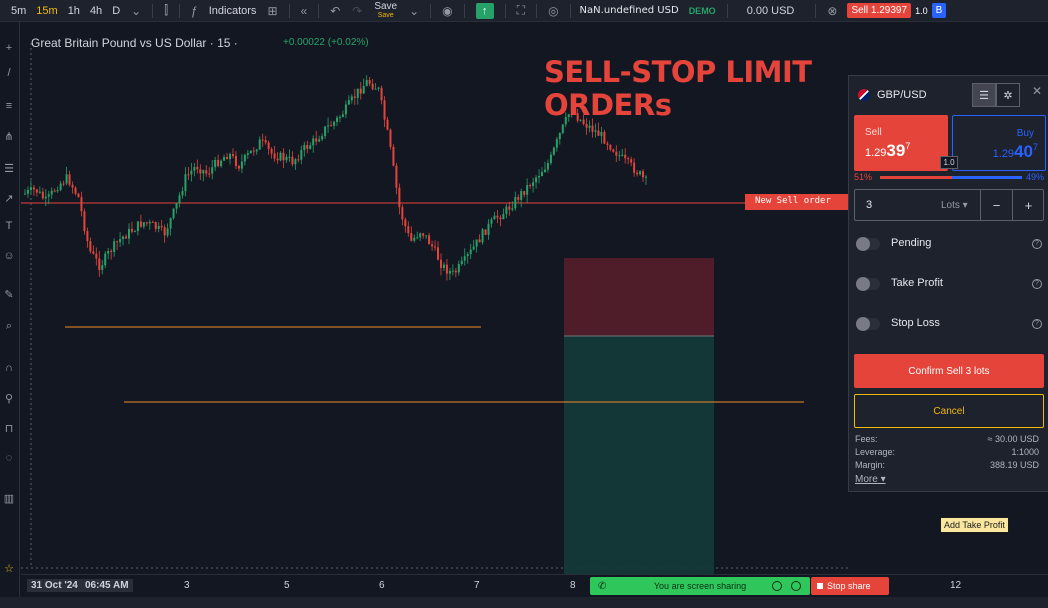 This screenshot has width=1048, height=608. Describe the element at coordinates (974, 525) in the screenshot. I see `add-take-profit-button: Add Take Profit` at that location.